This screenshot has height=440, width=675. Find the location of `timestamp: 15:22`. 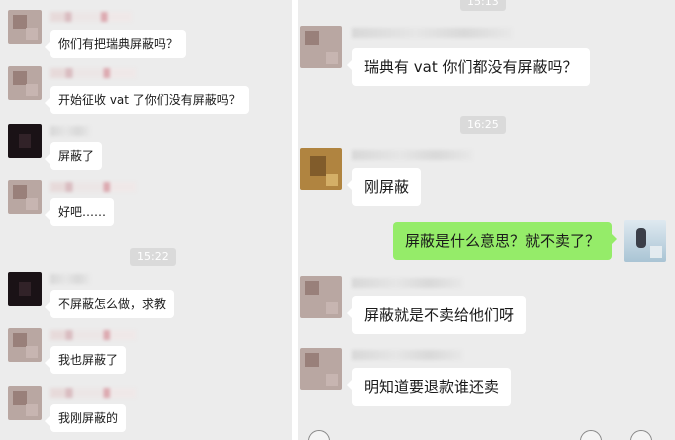

timestamp: 15:22 is located at coordinates (153, 257).